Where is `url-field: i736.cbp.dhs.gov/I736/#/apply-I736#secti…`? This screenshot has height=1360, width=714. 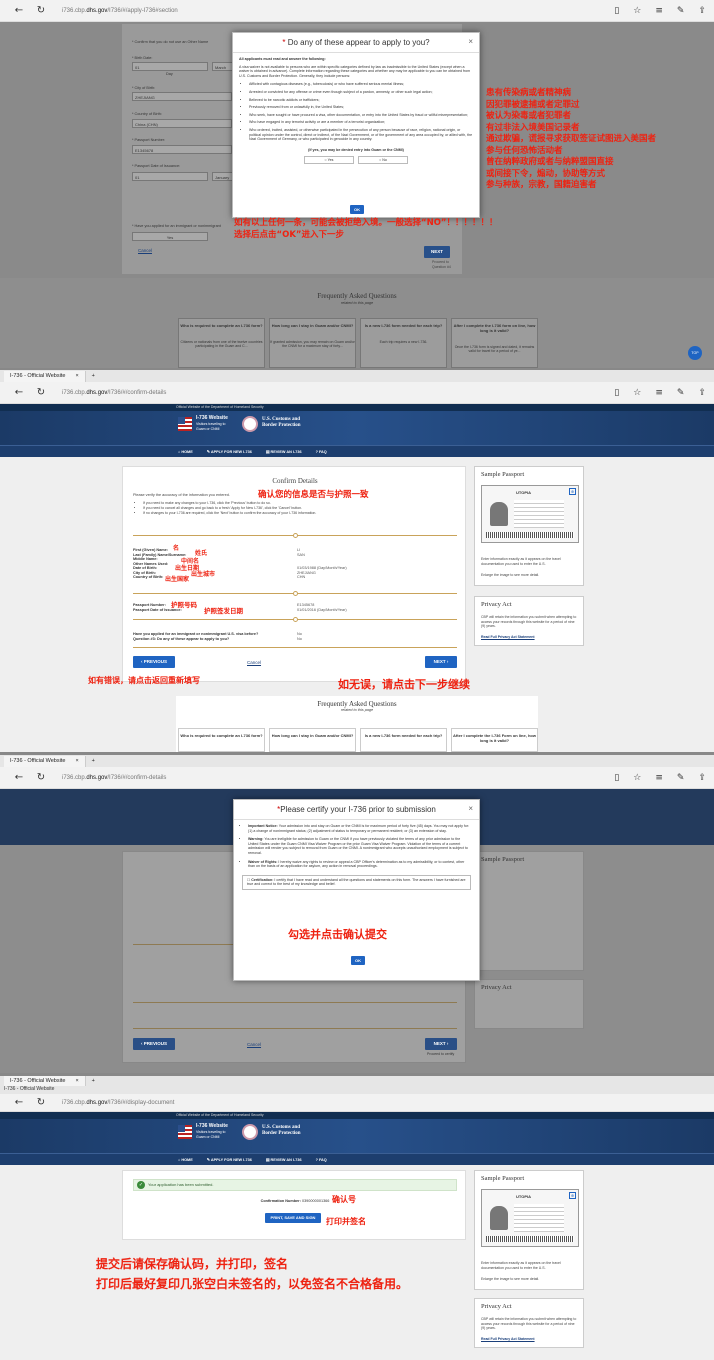 url-field: i736.cbp.dhs.gov/I736/#/apply-I736#secti… is located at coordinates (338, 11).